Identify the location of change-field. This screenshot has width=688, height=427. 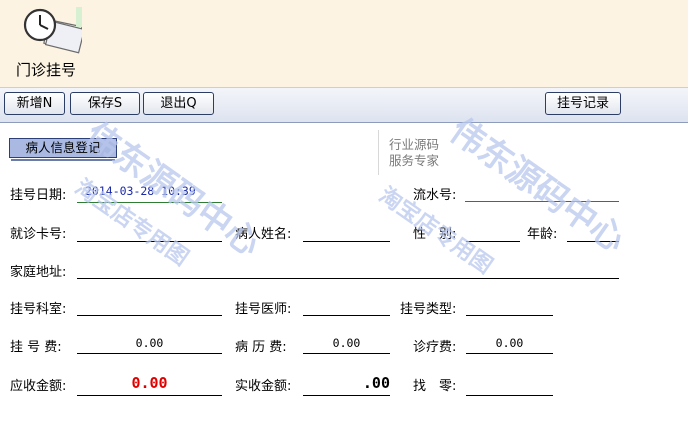
(509, 386).